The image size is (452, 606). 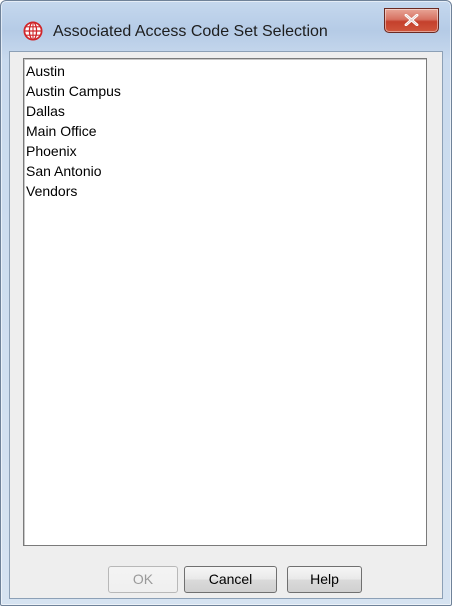 I want to click on list-item: Austin Campus, so click(x=223, y=91).